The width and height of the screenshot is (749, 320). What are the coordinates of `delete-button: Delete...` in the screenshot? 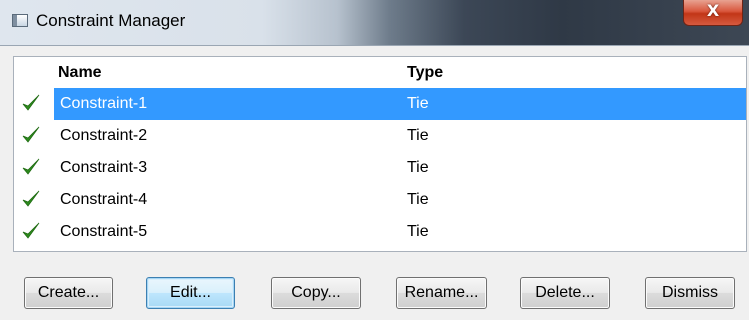 It's located at (565, 293).